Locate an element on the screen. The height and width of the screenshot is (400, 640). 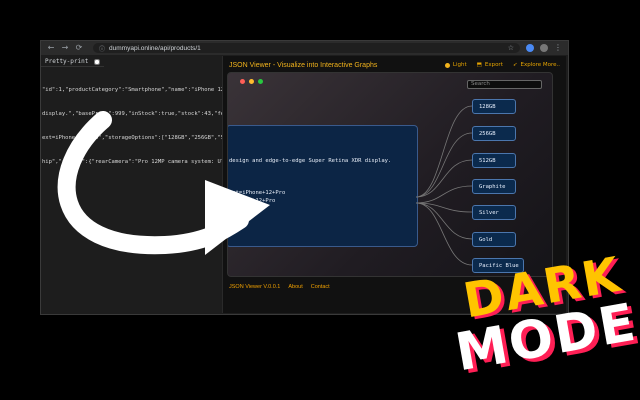
viewer-footer: JSON Viewer V.0.0.1 About Contact is located at coordinates (279, 287).